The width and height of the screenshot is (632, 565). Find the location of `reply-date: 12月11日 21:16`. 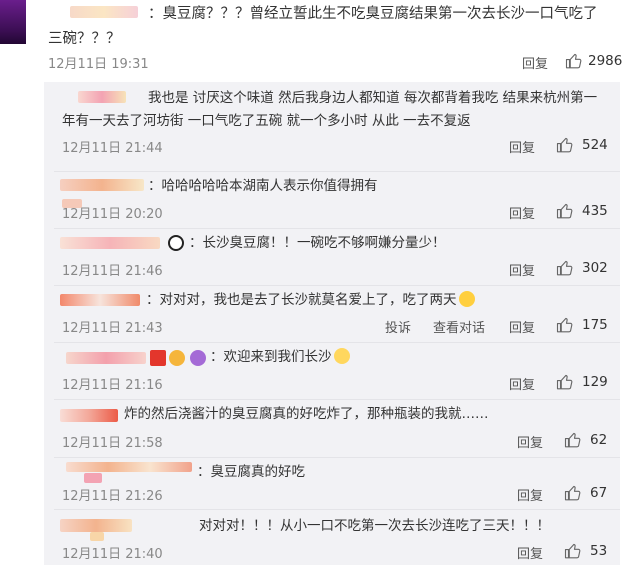

reply-date: 12月11日 21:16 is located at coordinates (112, 385).